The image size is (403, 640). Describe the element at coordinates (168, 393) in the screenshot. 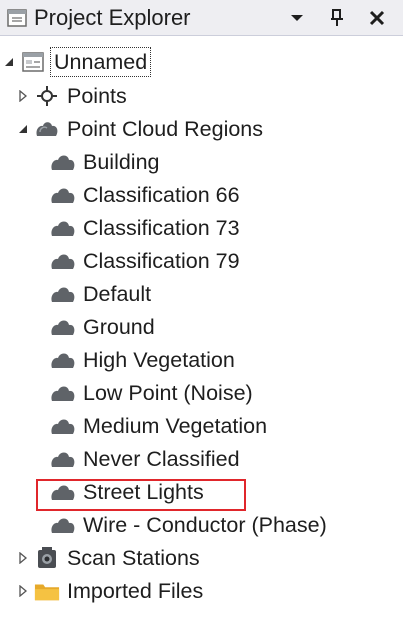

I see `region-item-label: Low Point (Noise)` at that location.